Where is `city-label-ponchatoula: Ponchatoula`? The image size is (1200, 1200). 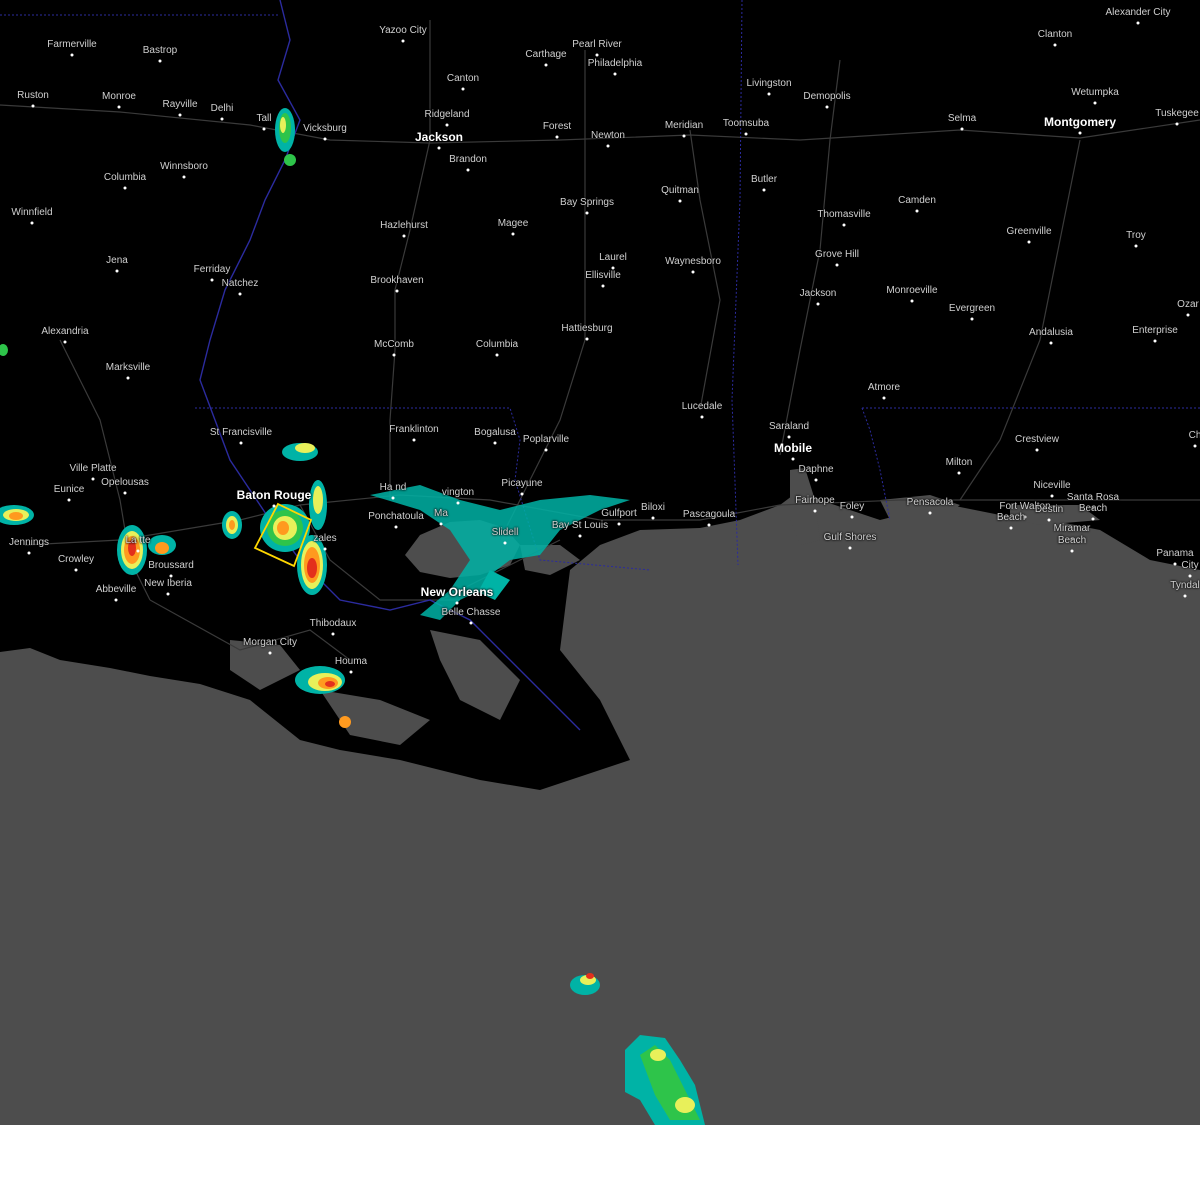
city-label-ponchatoula: Ponchatoula is located at coordinates (396, 516).